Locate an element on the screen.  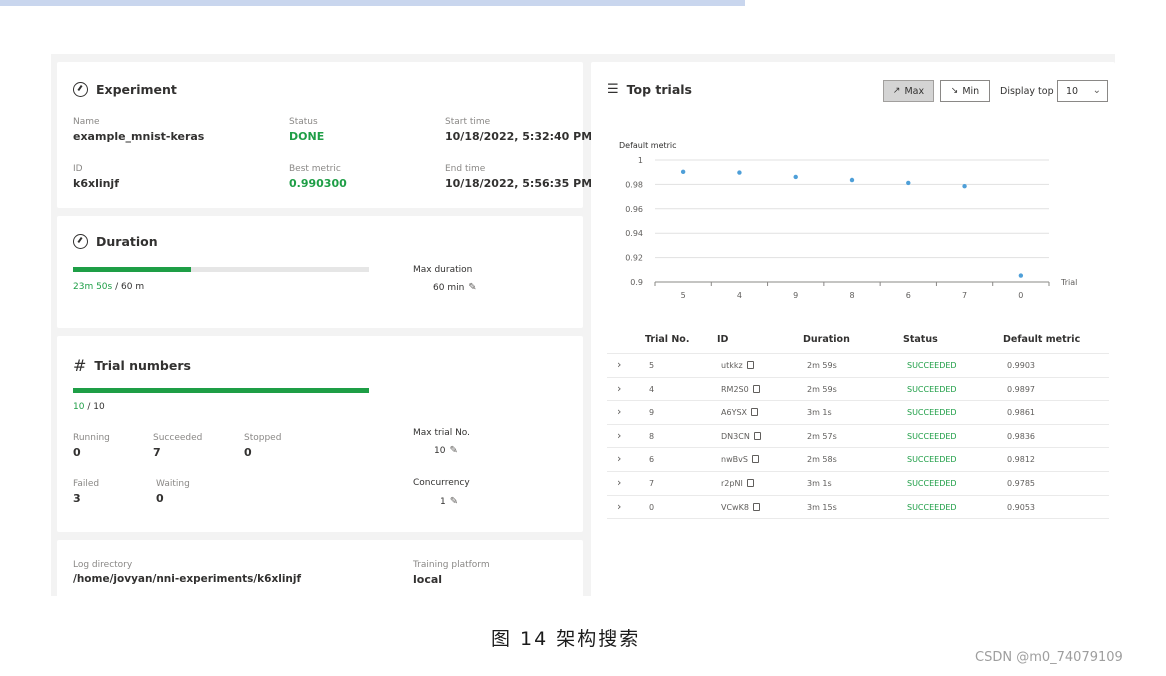
display-top-value: 10 is located at coordinates (1072, 91).